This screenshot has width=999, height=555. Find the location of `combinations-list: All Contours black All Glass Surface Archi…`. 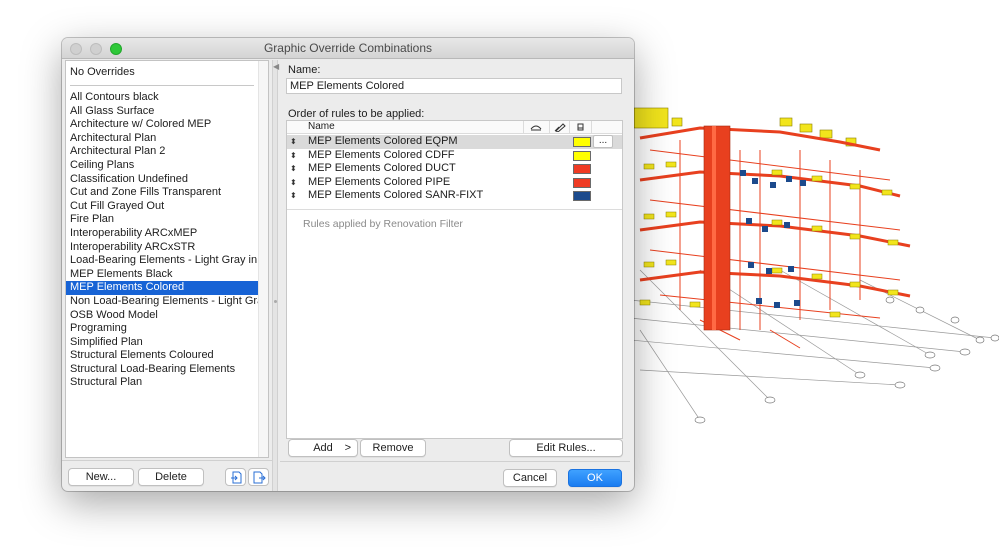

combinations-list: All Contours black All Glass Surface Archi… is located at coordinates (162, 240).